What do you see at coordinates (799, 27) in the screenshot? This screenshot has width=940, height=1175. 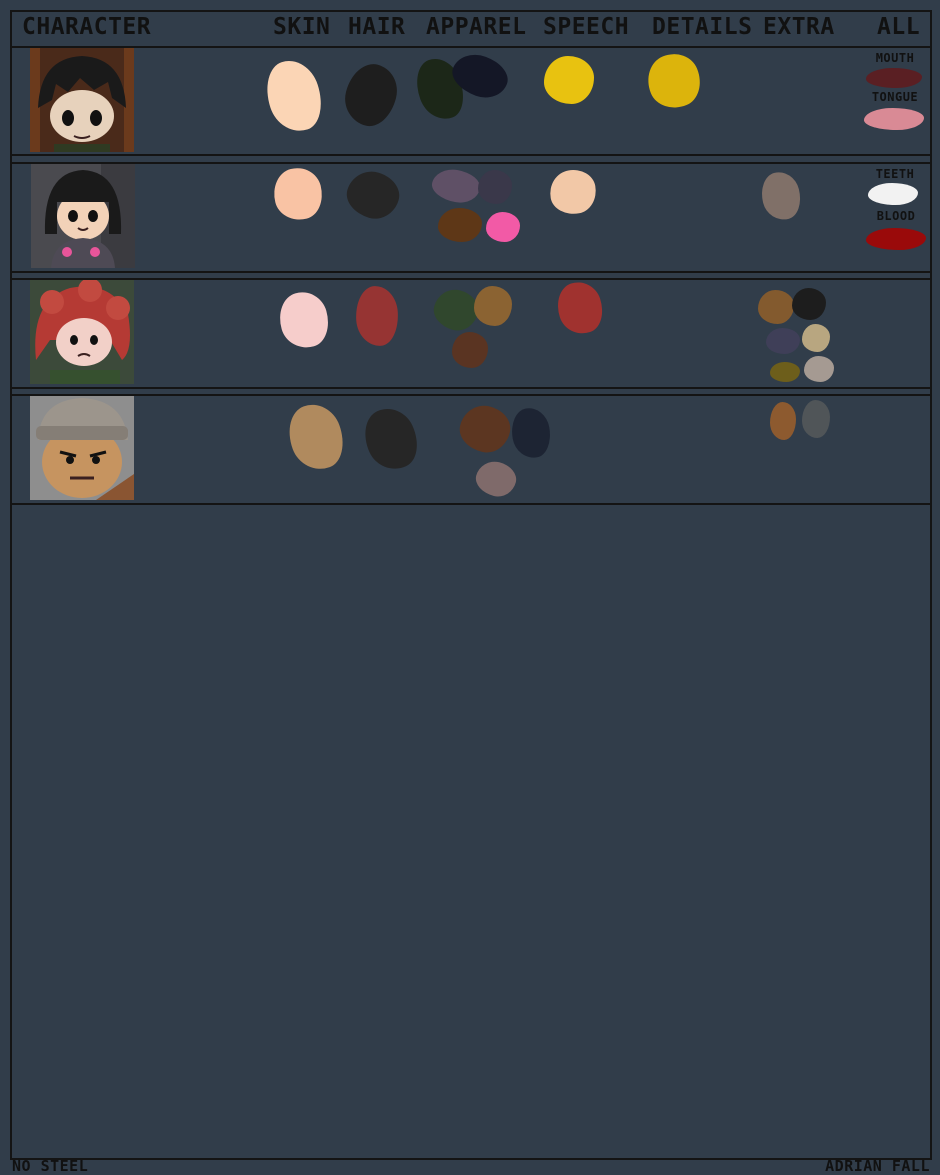 I see `header-extra: EXTRA` at bounding box center [799, 27].